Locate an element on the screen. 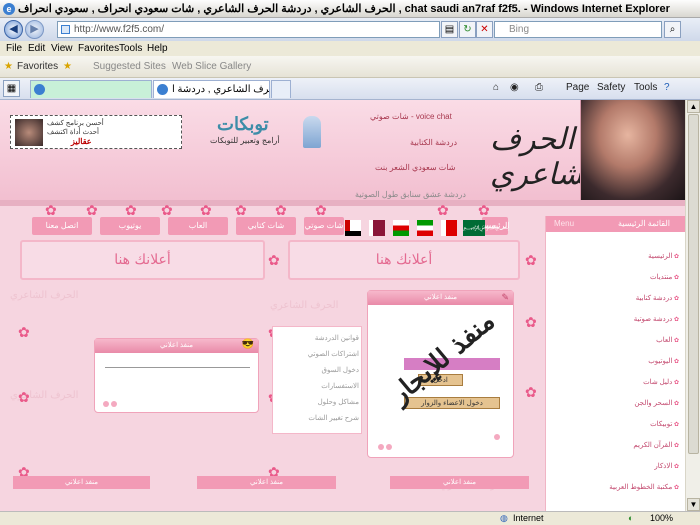  panel-divider is located at coordinates (177, 367).